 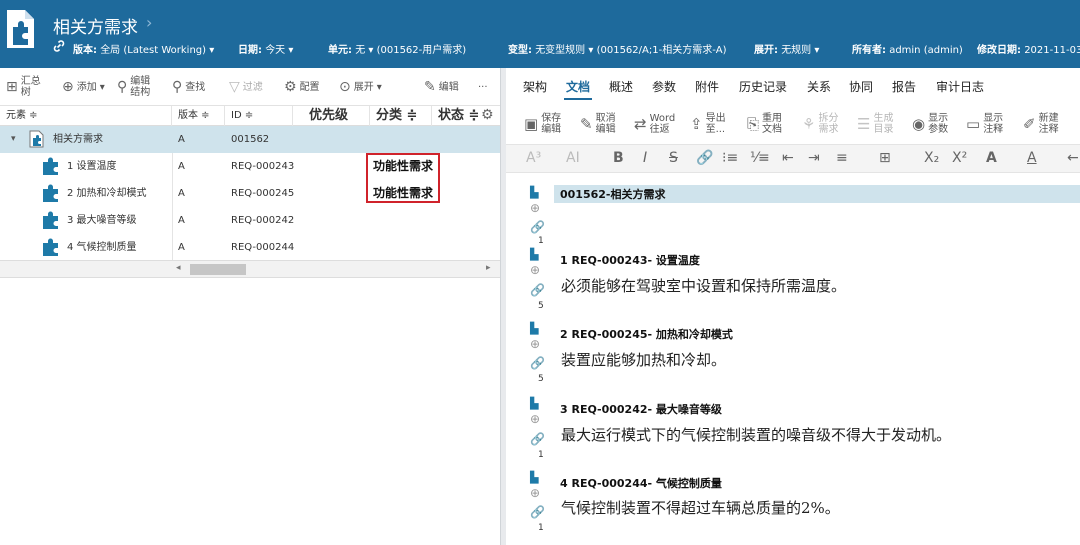 What do you see at coordinates (133, 87) in the screenshot?
I see `edit-structure-button: ⚲ 编辑 结构` at bounding box center [133, 87].